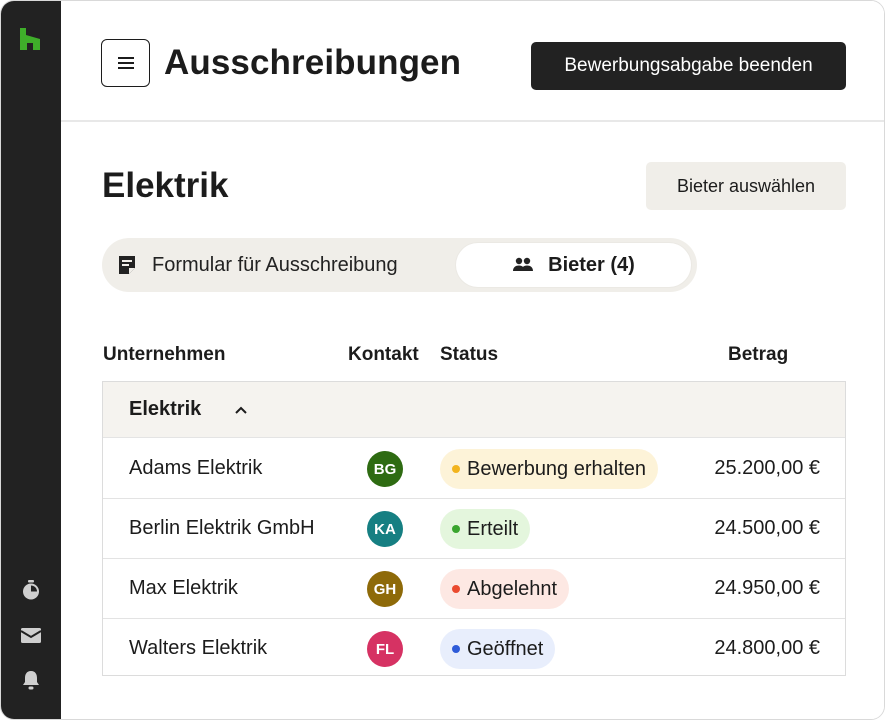  I want to click on menu-button, so click(125, 63).